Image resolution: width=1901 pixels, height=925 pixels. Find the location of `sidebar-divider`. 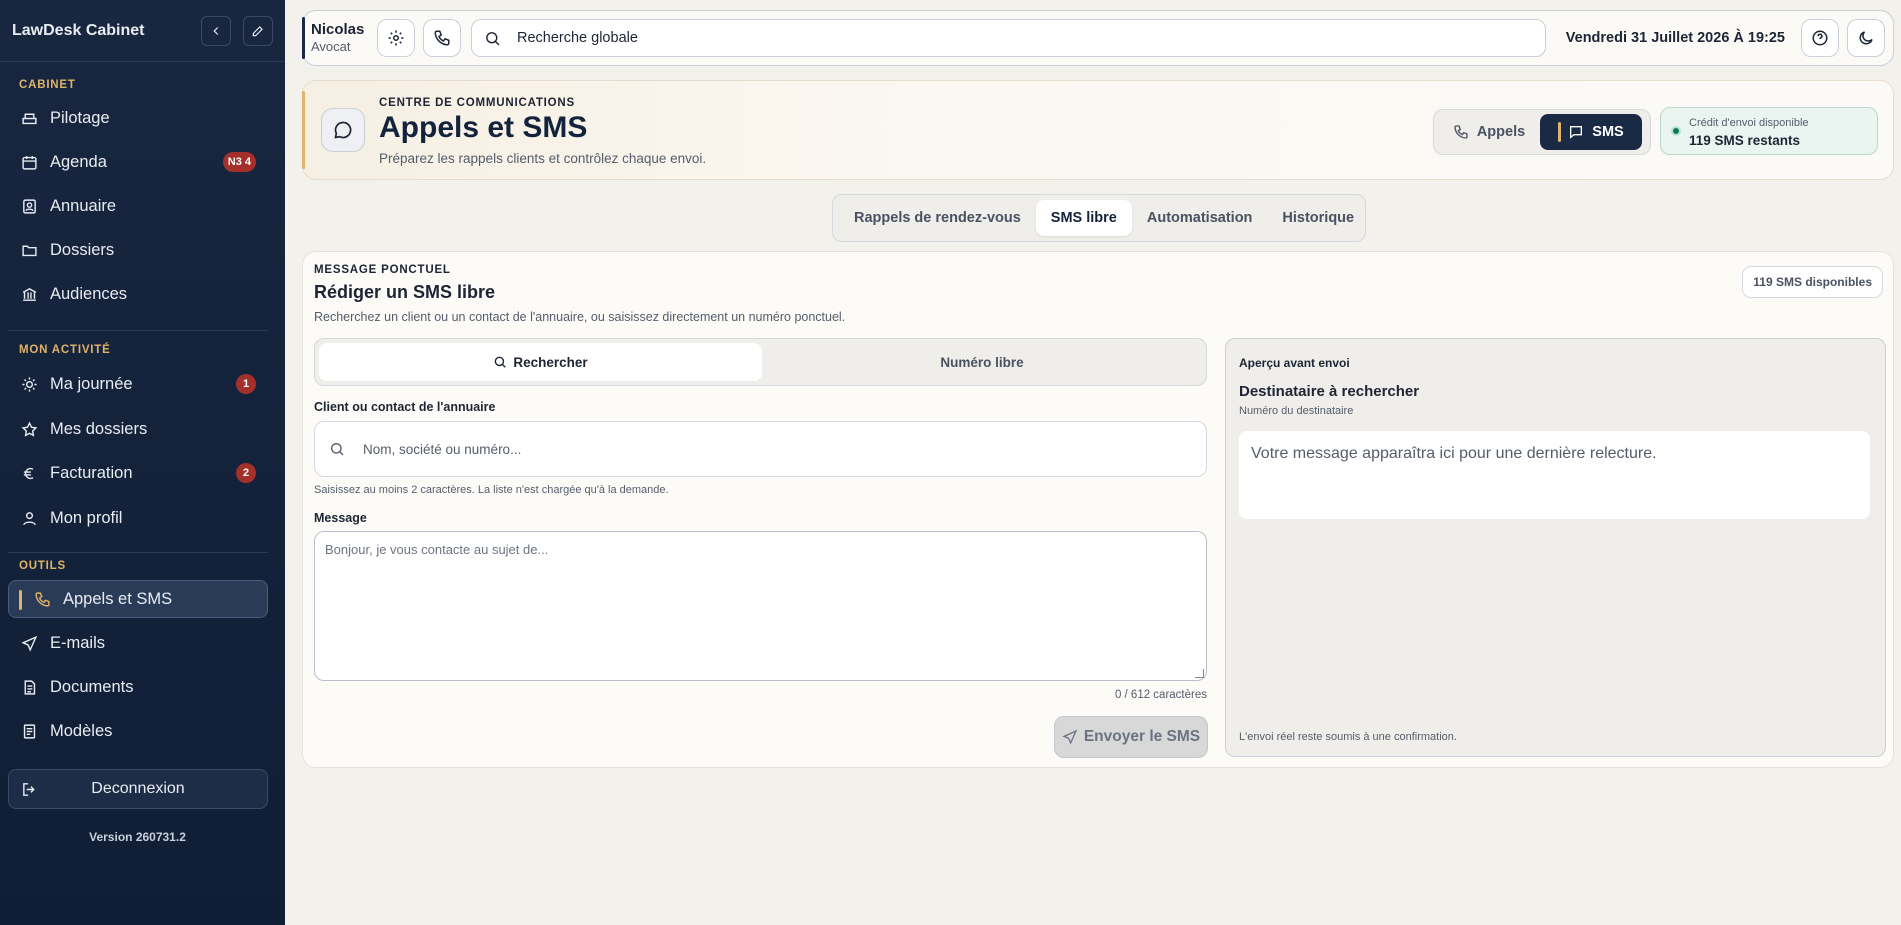

sidebar-divider is located at coordinates (138, 330).